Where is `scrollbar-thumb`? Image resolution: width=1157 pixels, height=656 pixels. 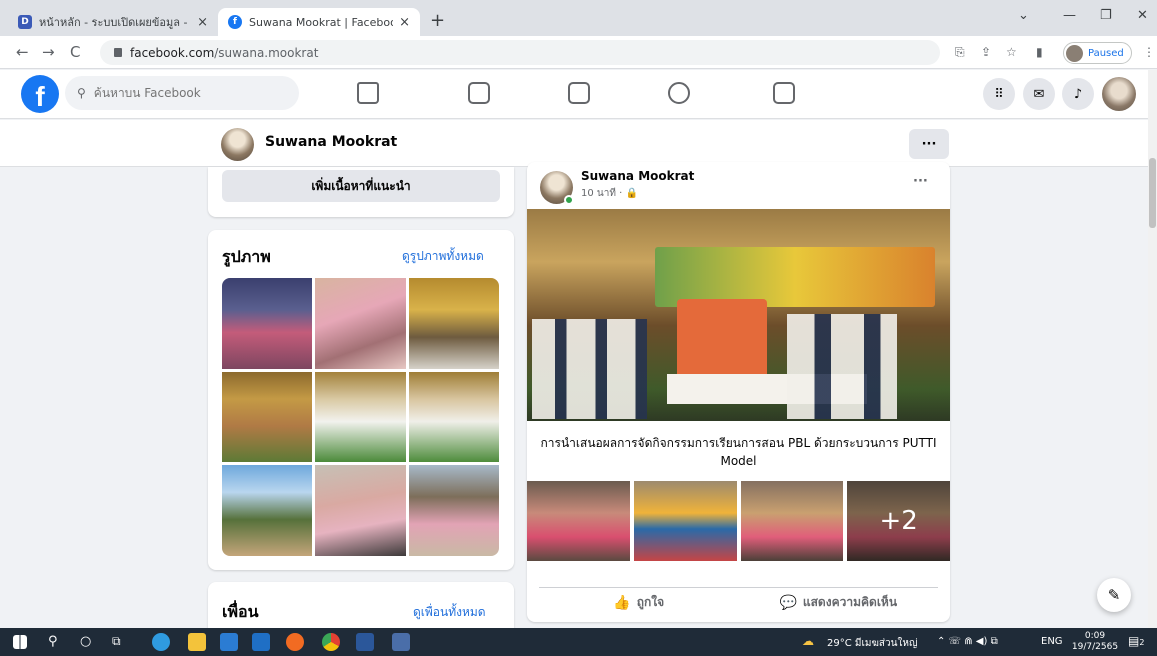
scrollbar-thumb is located at coordinates (1152, 193).